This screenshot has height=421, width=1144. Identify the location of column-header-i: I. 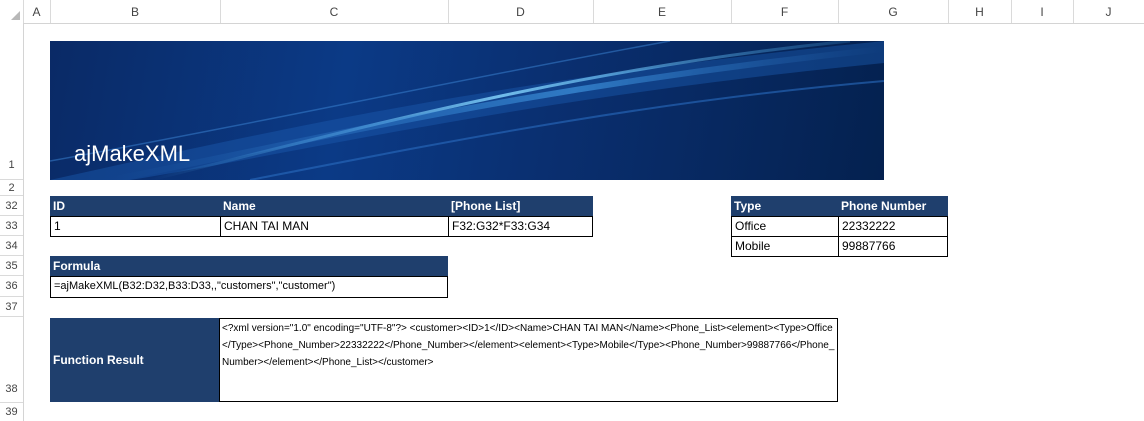
(1042, 11).